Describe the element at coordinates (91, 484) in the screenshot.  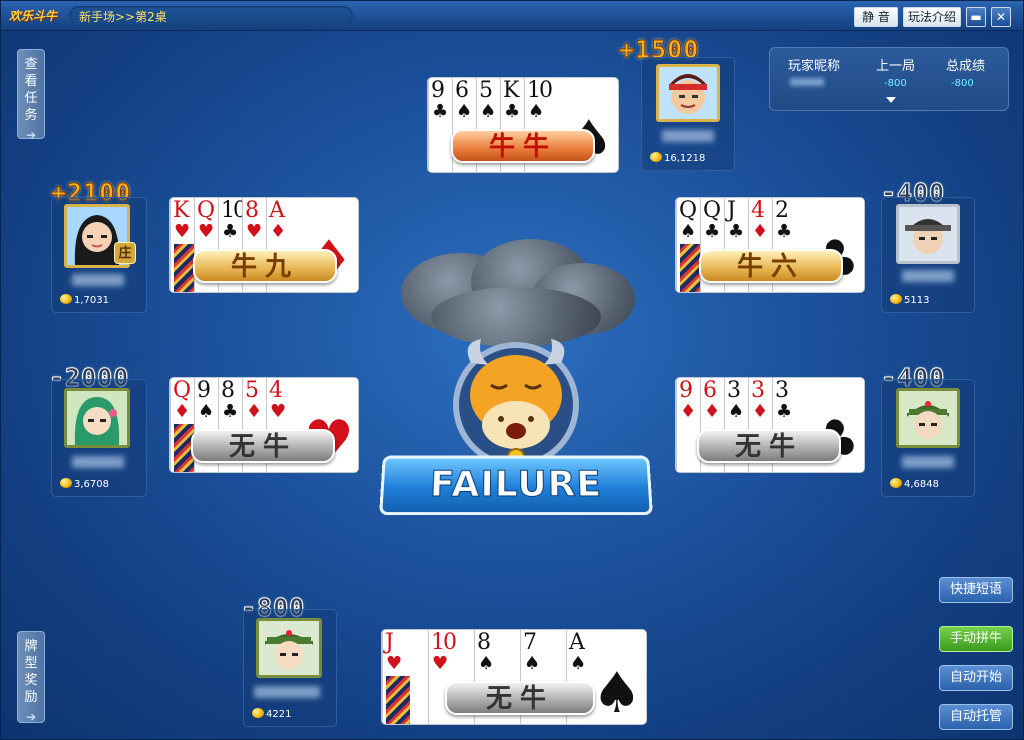
I see `coins-value: 3,6708` at that location.